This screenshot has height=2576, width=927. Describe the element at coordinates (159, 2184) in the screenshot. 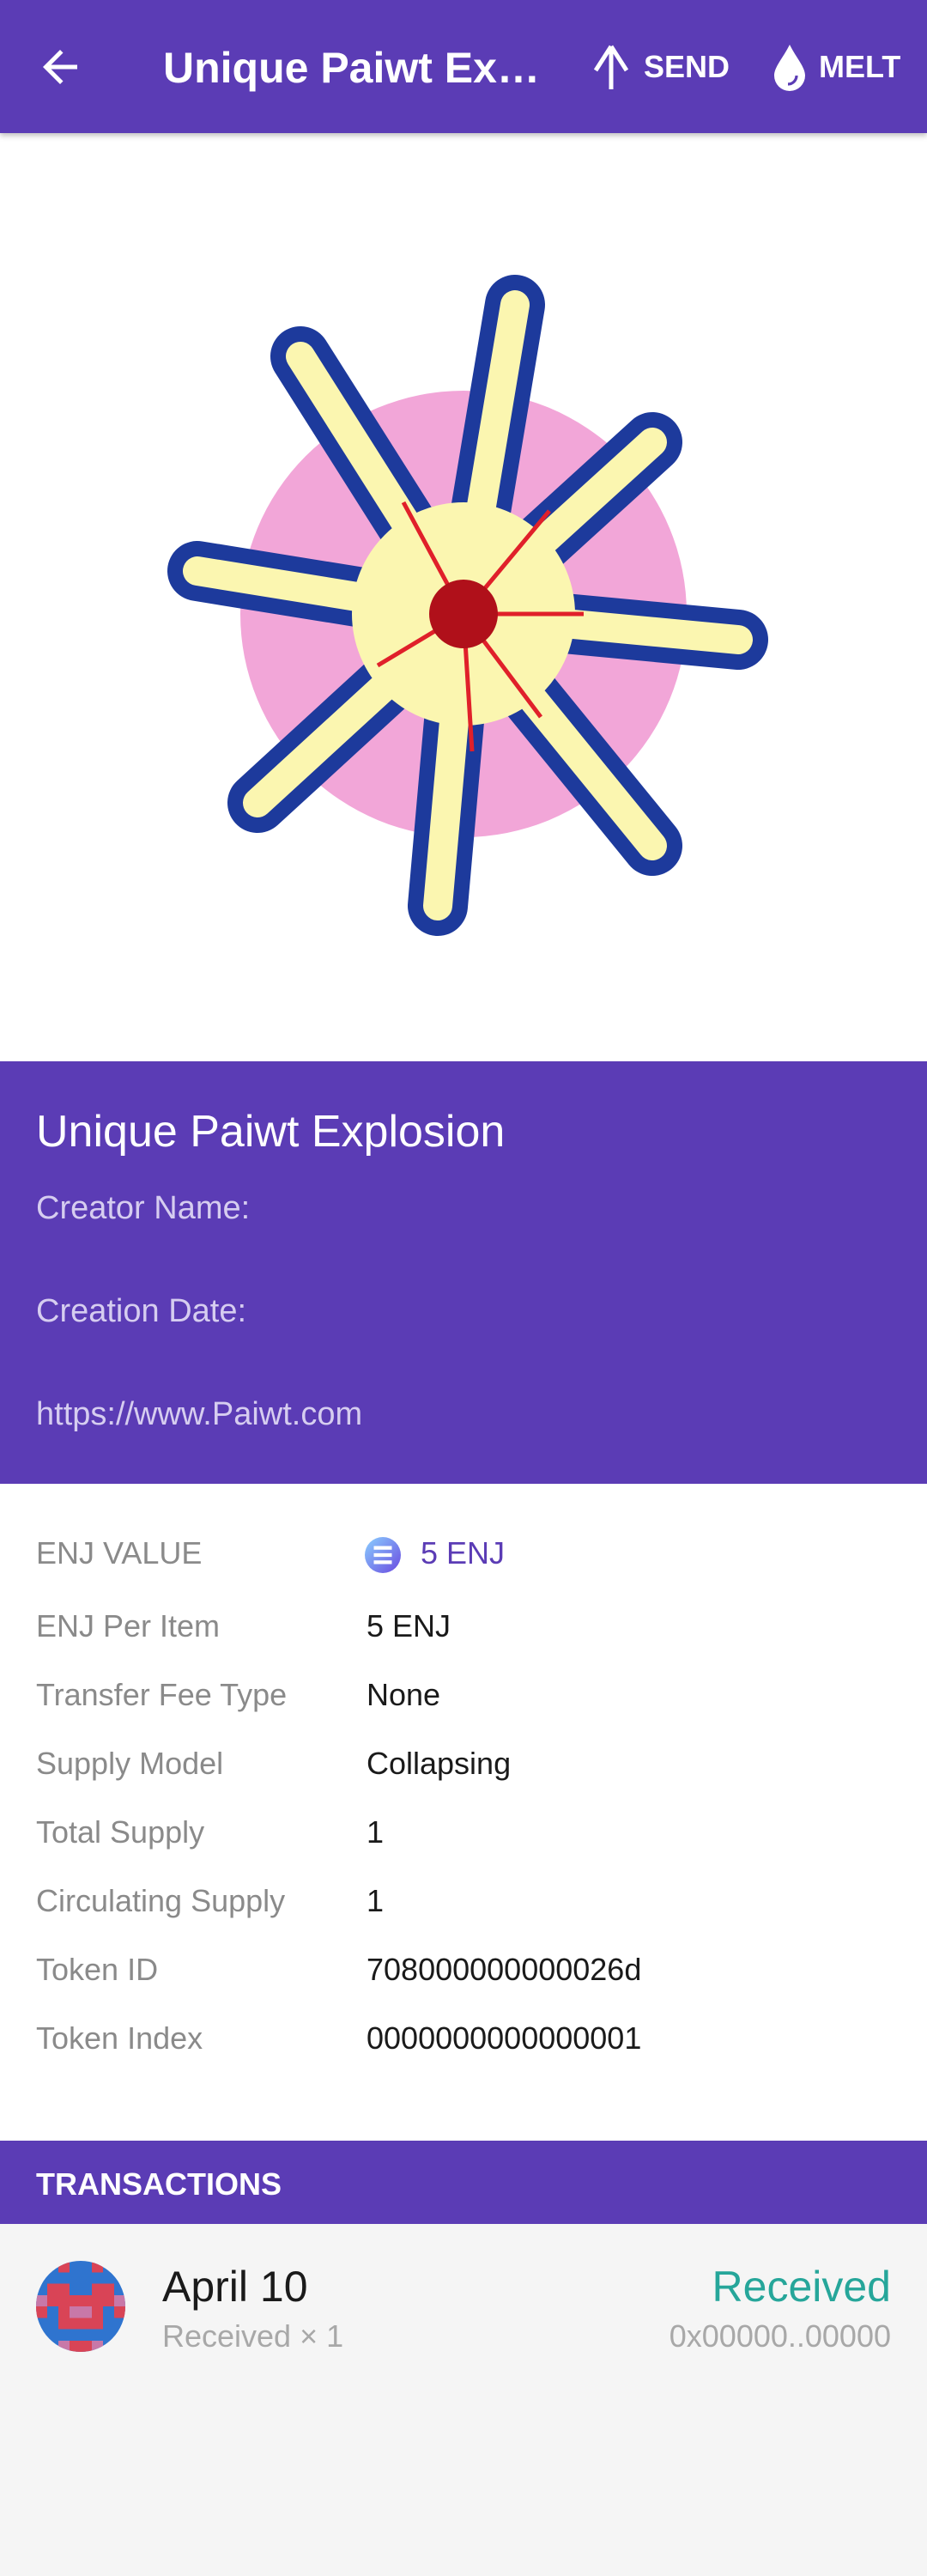

I see `transactions-title: TRANSACTIONS` at that location.